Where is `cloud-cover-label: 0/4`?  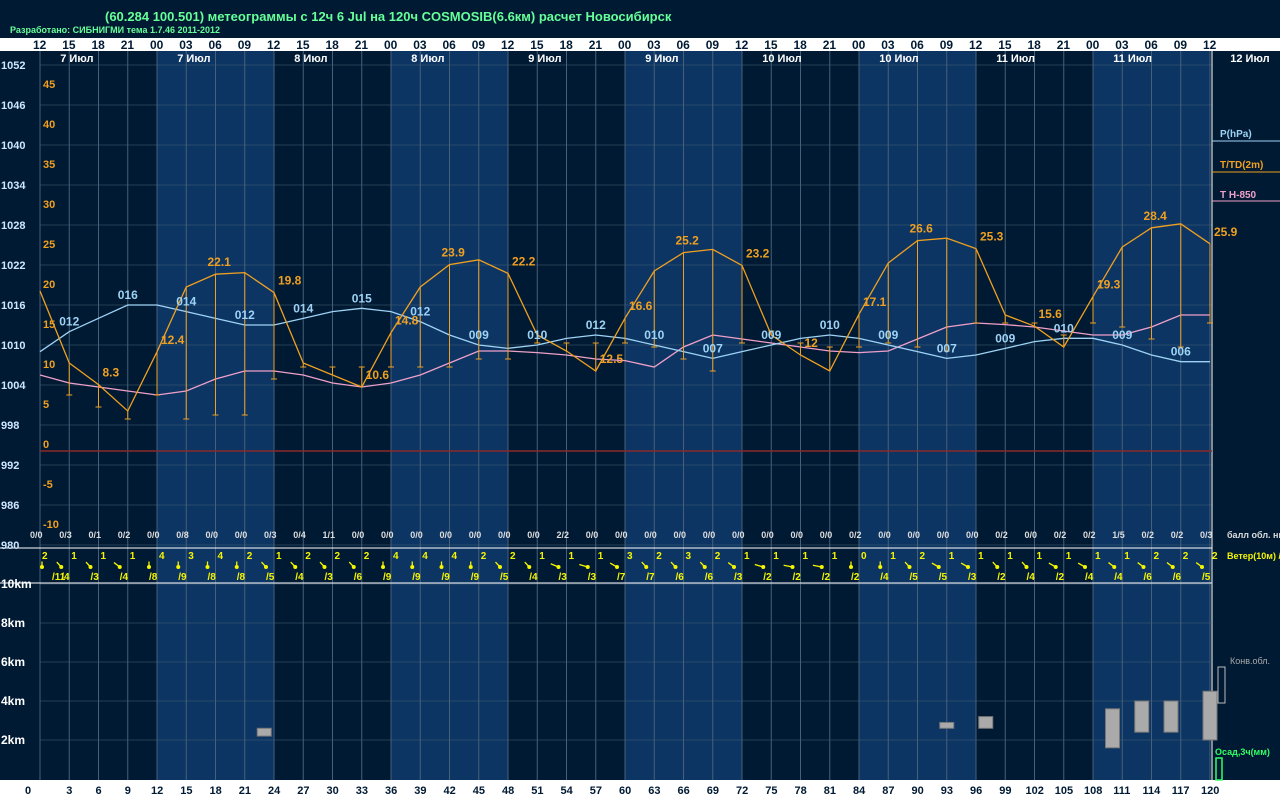
cloud-cover-label: 0/4 is located at coordinates (299, 535).